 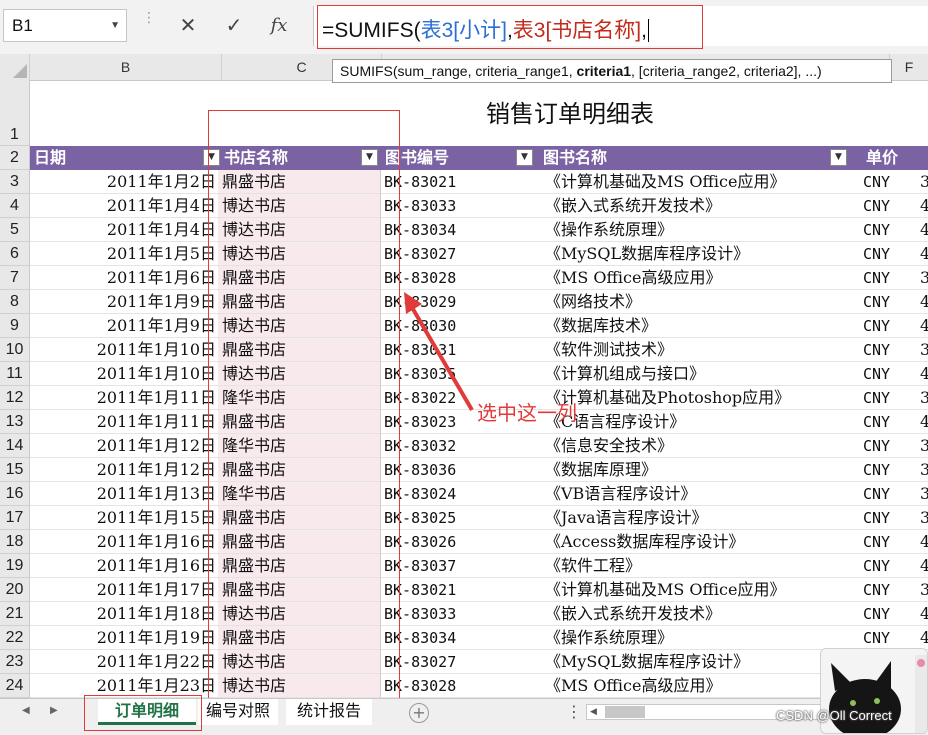 I want to click on cell-code: BK-83028, so click(x=460, y=278).